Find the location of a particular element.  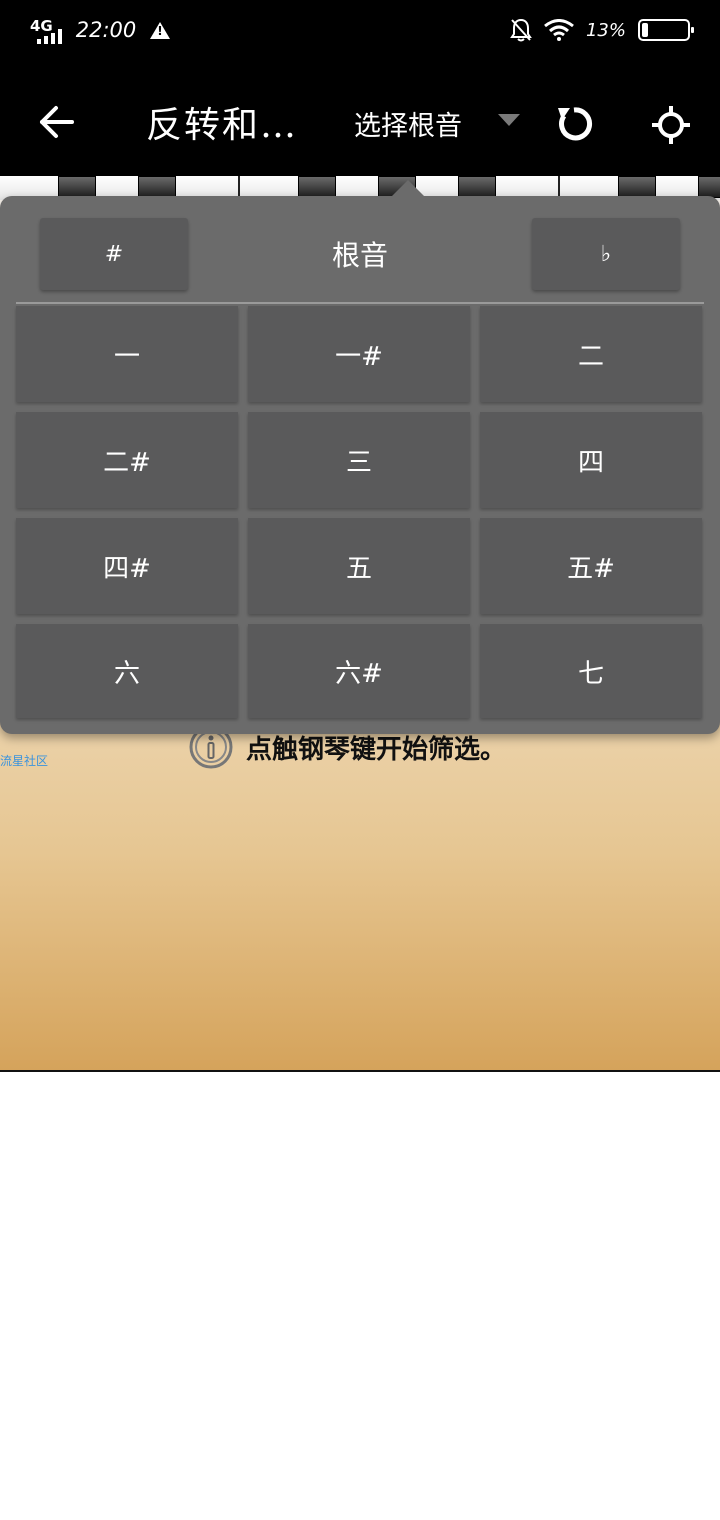

back-button is located at coordinates (56, 122).